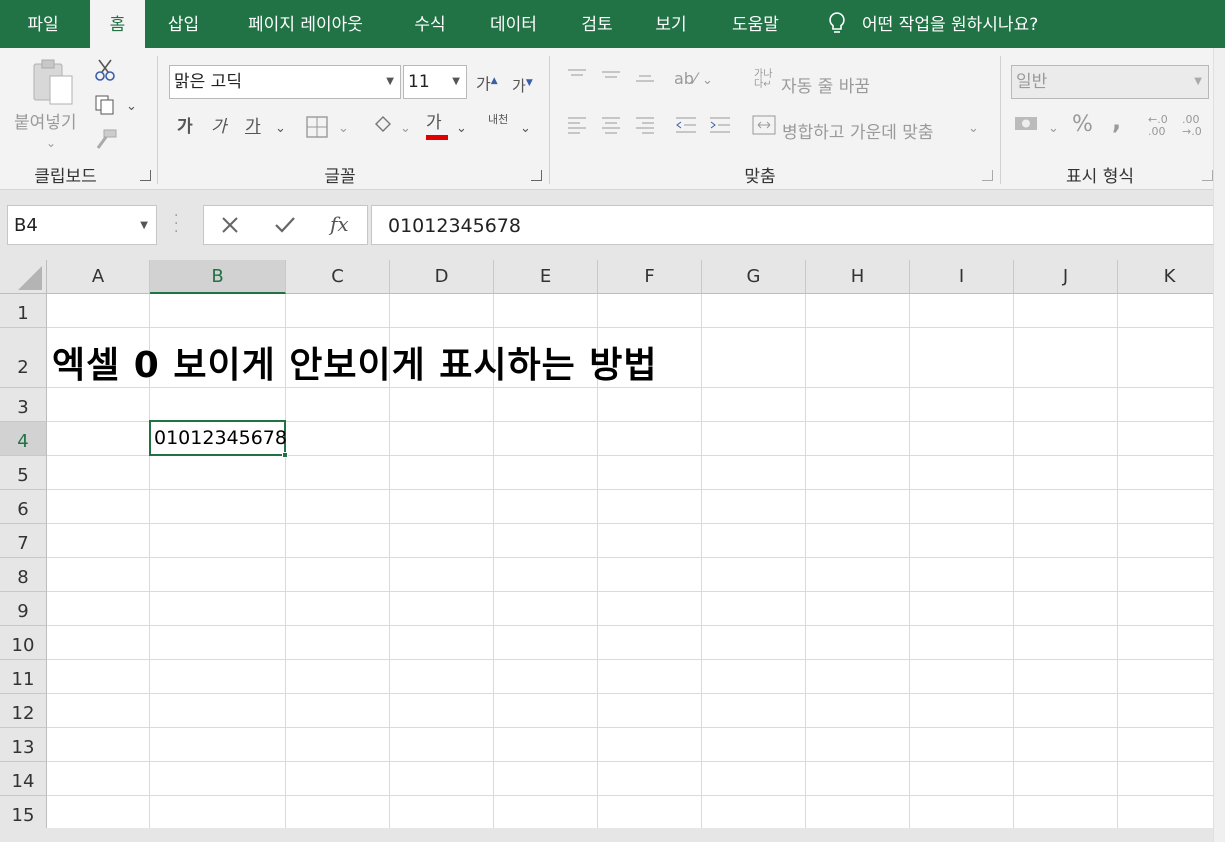 Image resolution: width=1225 pixels, height=842 pixels. What do you see at coordinates (837, 24) in the screenshot?
I see `lightbulb-icon` at bounding box center [837, 24].